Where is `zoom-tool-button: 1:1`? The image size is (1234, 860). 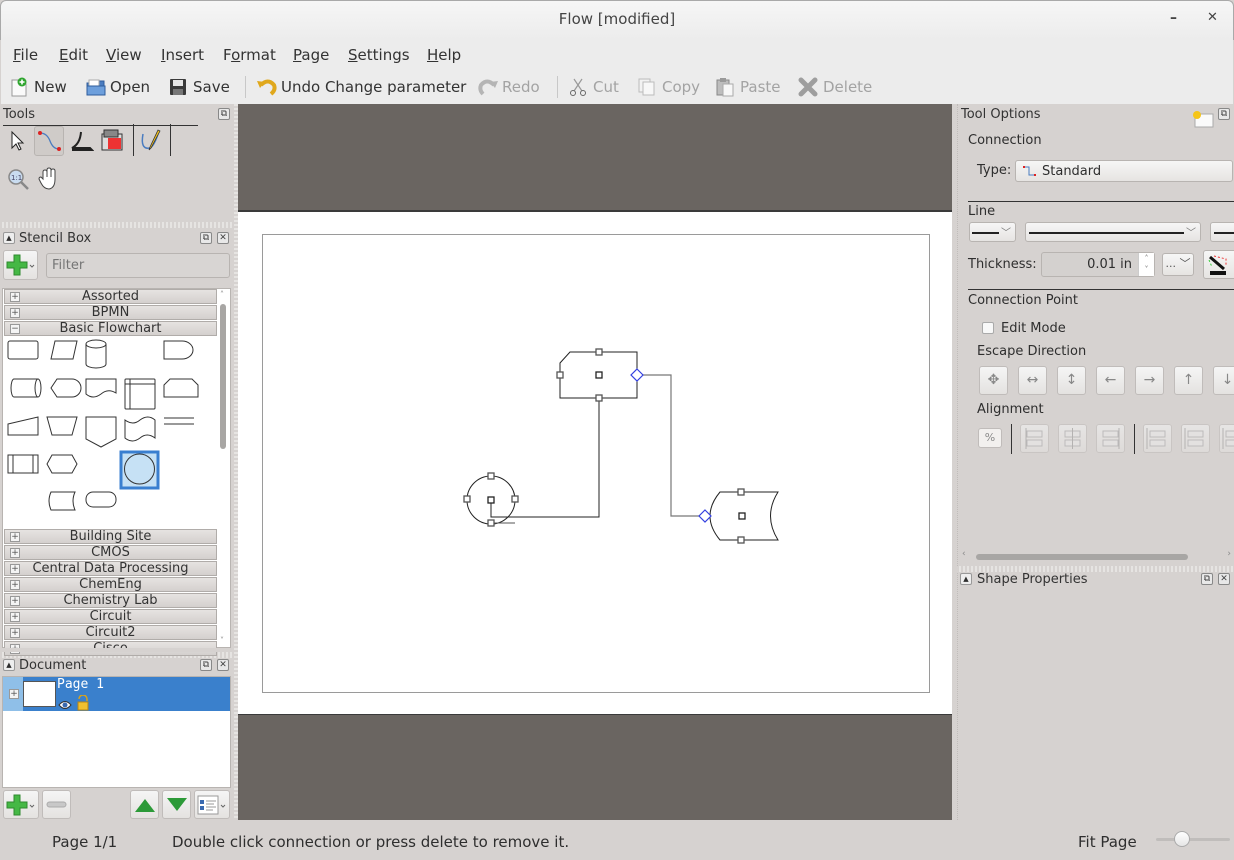 zoom-tool-button: 1:1 is located at coordinates (18, 179).